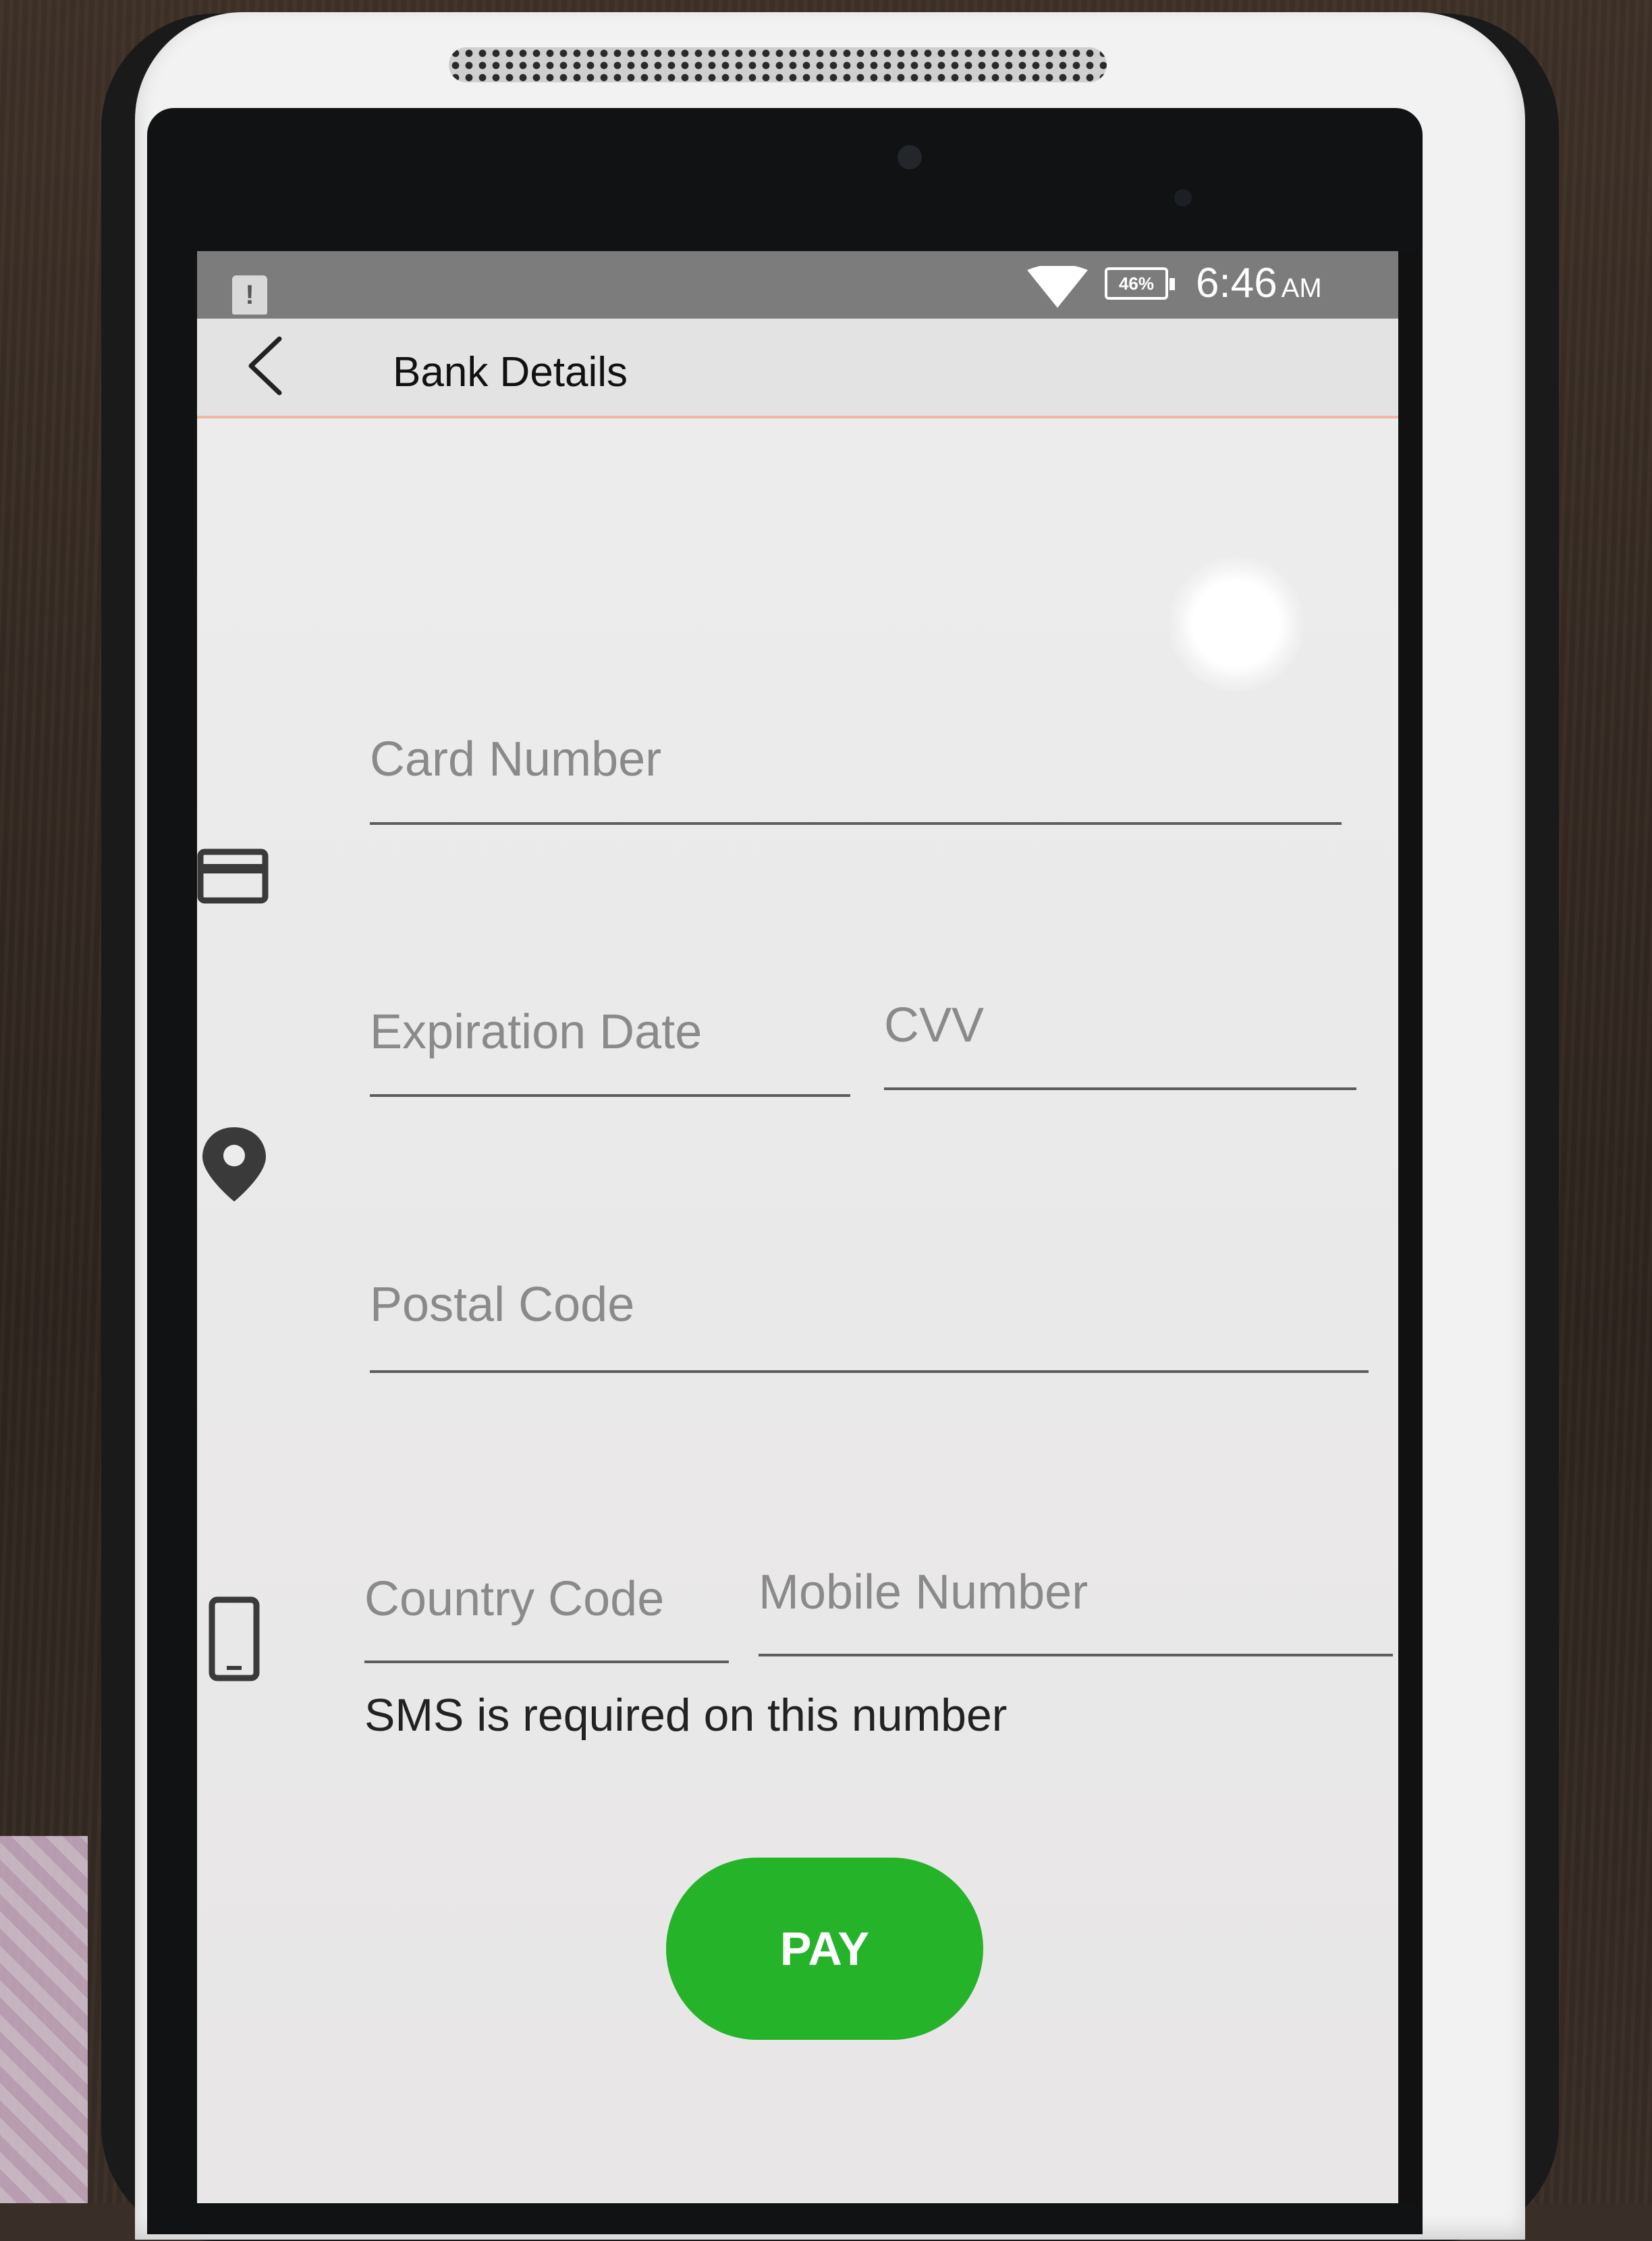  Describe the element at coordinates (1140, 283) in the screenshot. I see `battery-icon: 46%` at that location.